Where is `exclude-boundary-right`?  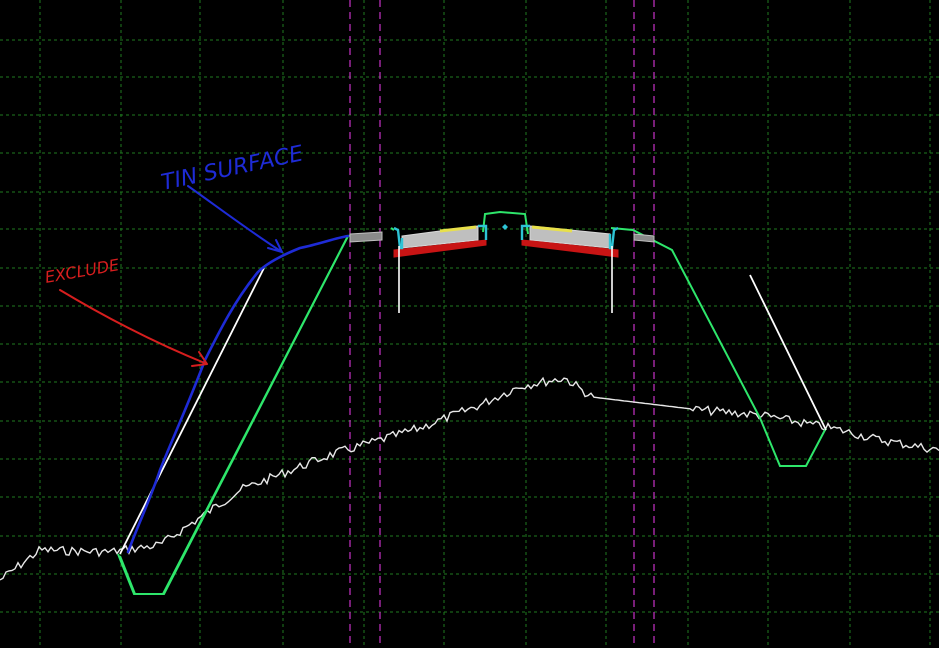
exclude-boundary-right is located at coordinates (788, 352).